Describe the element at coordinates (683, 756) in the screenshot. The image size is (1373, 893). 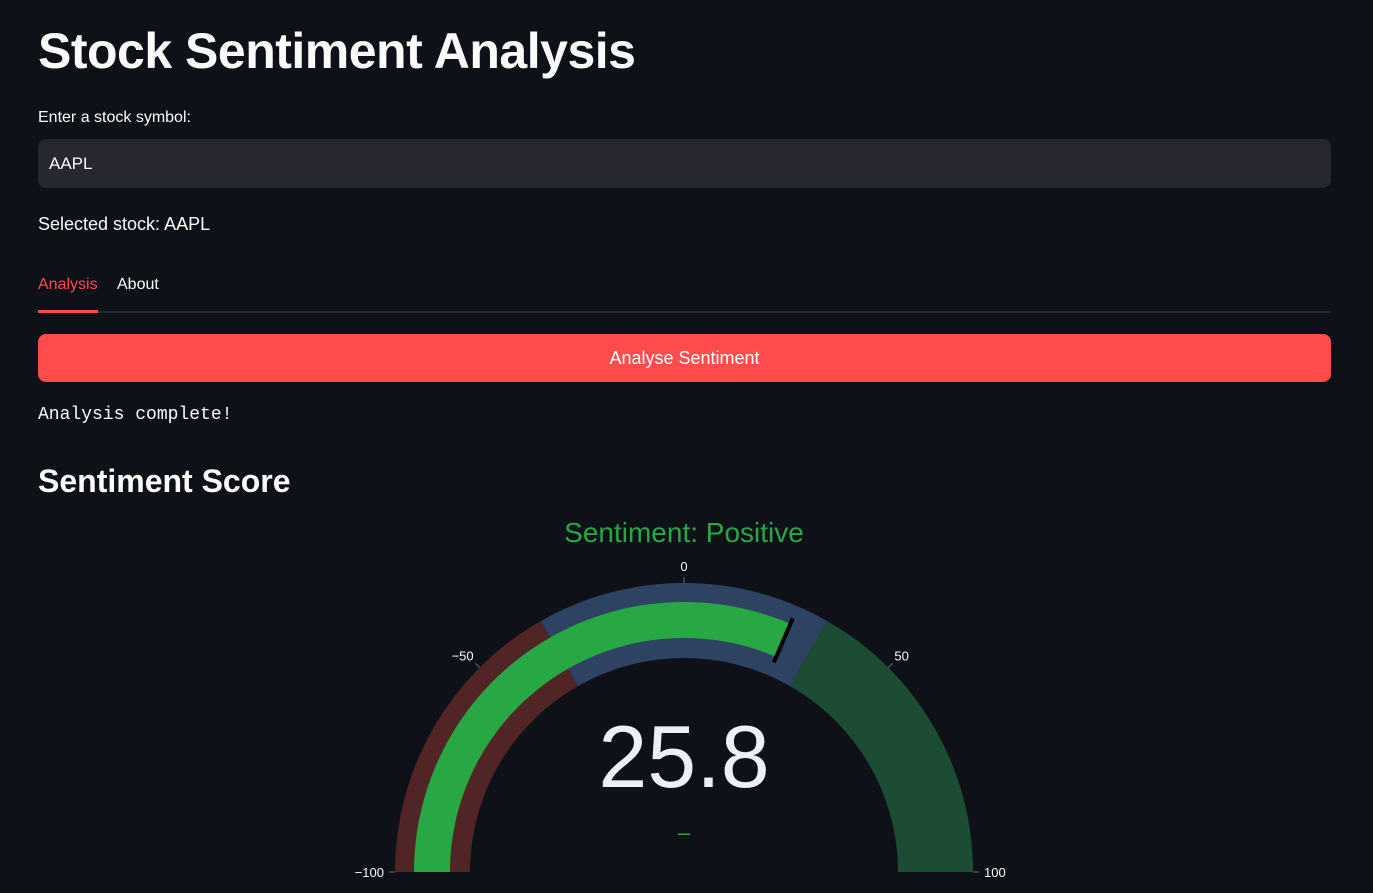
I see `gauge-value: 25.8` at that location.